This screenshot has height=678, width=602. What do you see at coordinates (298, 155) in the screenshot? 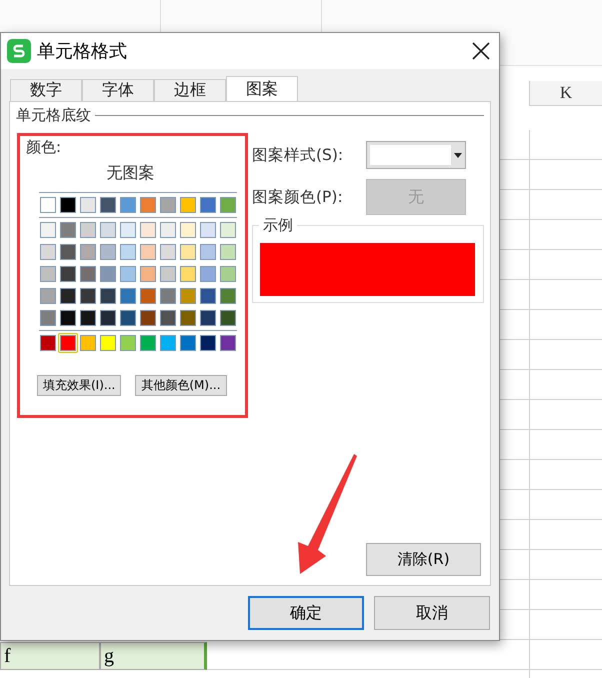
I see `field-label: 图案样式(S):` at bounding box center [298, 155].